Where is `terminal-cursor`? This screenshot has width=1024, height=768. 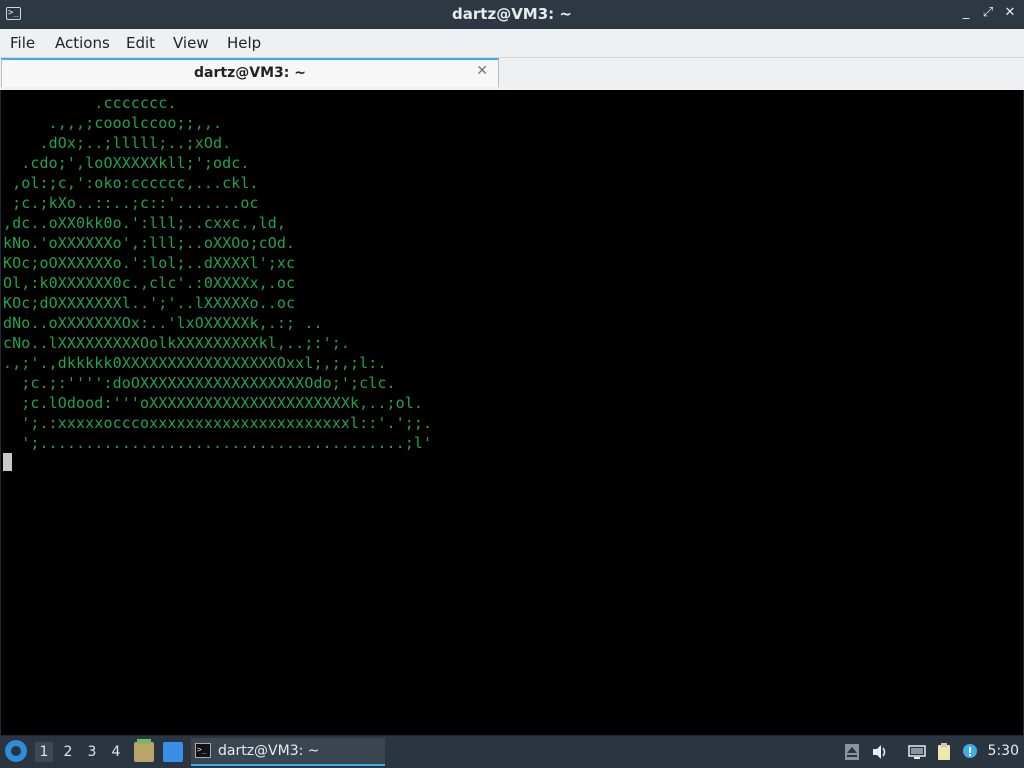 terminal-cursor is located at coordinates (7, 462).